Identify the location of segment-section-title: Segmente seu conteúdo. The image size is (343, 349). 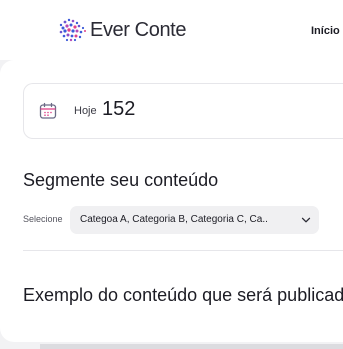
(121, 180).